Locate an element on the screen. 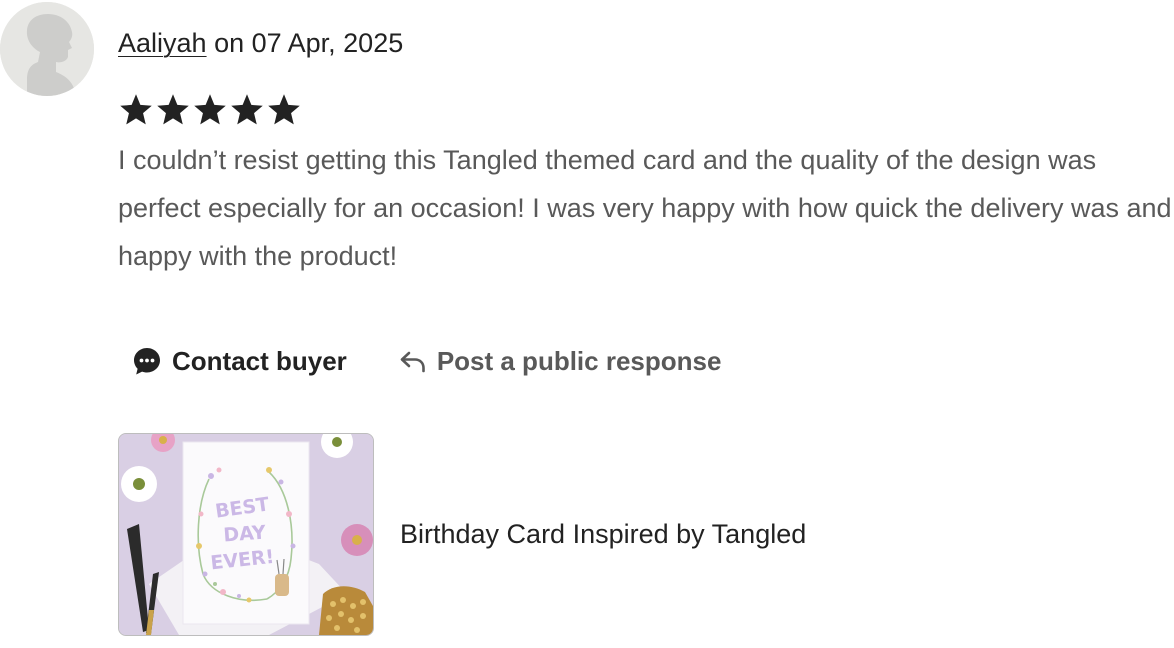 This screenshot has width=1174, height=648. avatar is located at coordinates (47, 49).